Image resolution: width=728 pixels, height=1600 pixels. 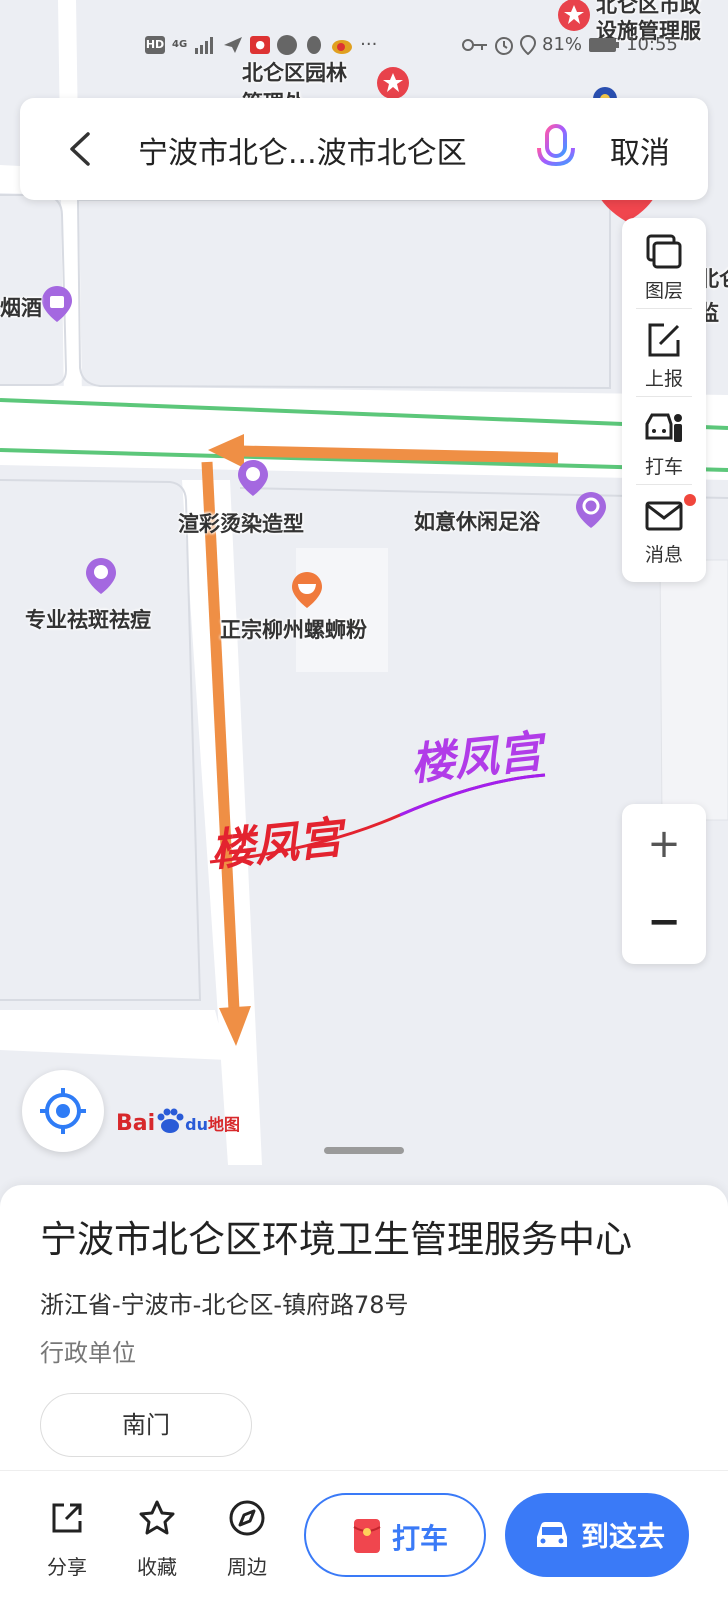 I want to click on paw-icon, so click(x=170, y=1120).